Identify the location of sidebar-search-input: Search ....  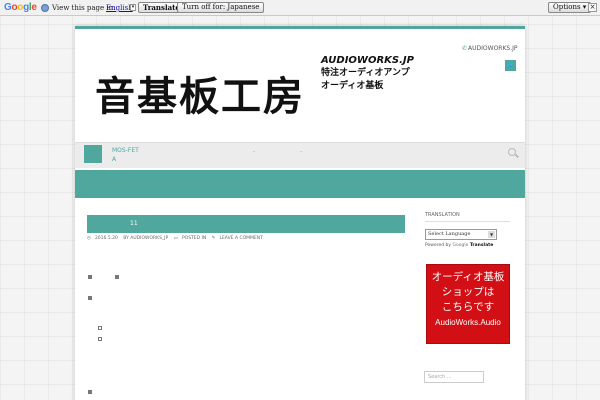
(454, 377).